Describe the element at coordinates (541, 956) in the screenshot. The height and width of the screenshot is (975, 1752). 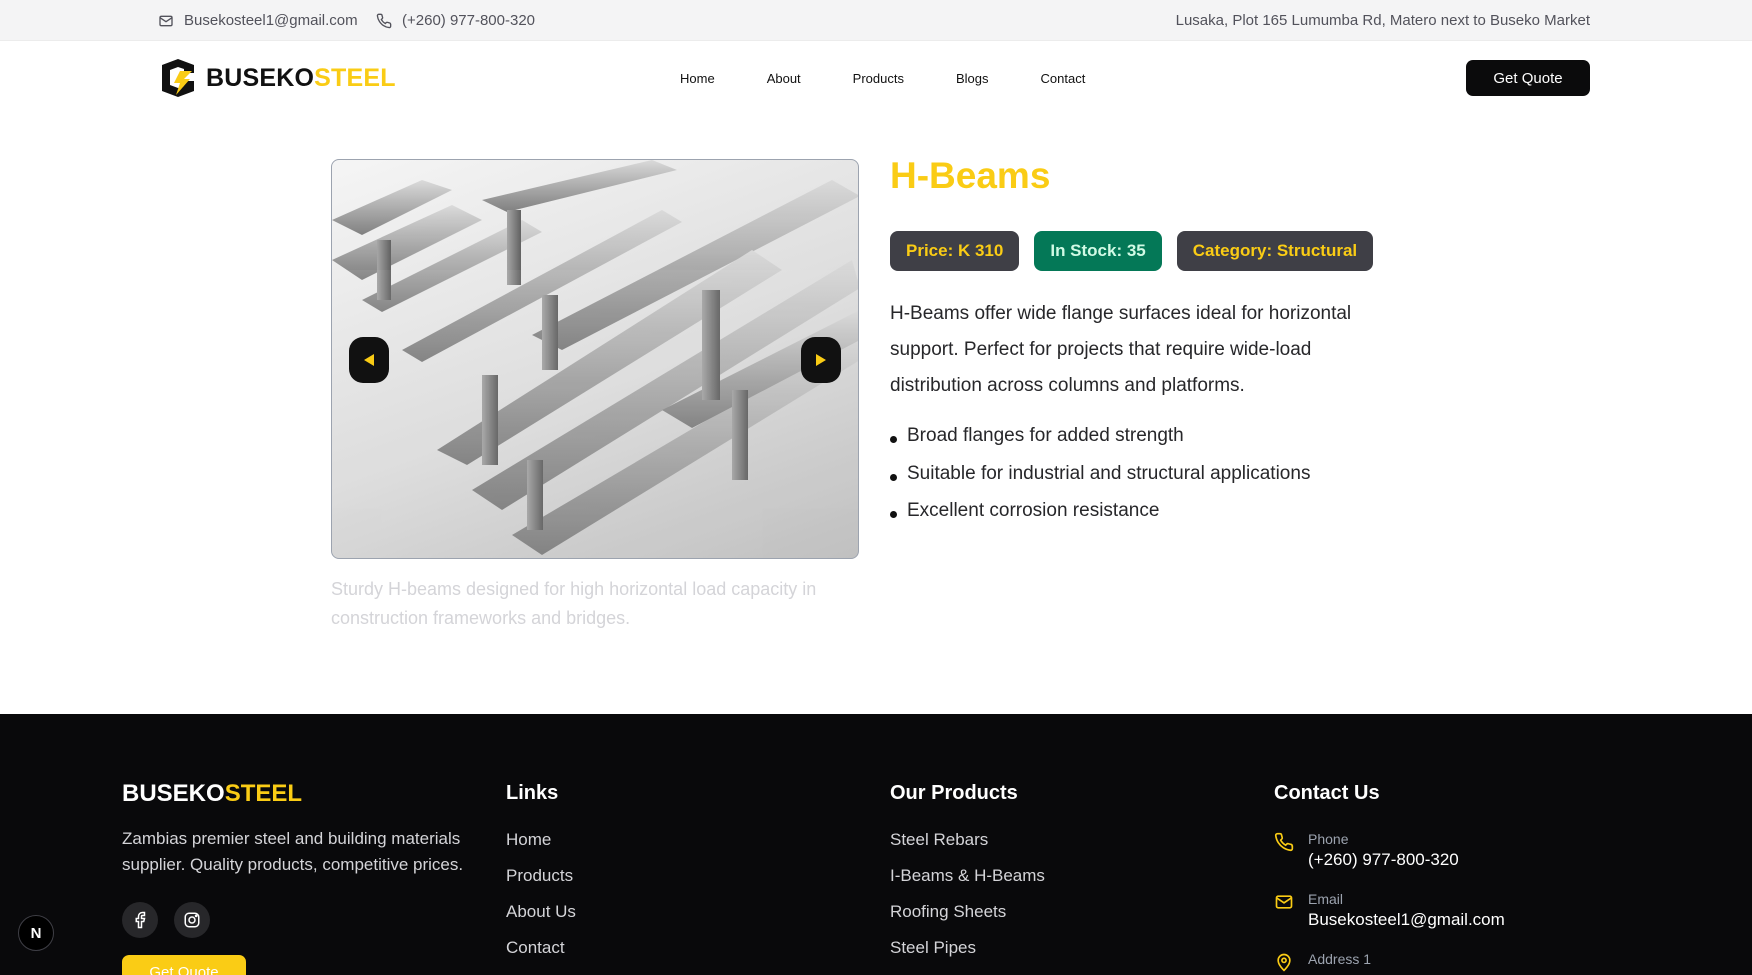
I see `footer-link-contact: Contact` at that location.